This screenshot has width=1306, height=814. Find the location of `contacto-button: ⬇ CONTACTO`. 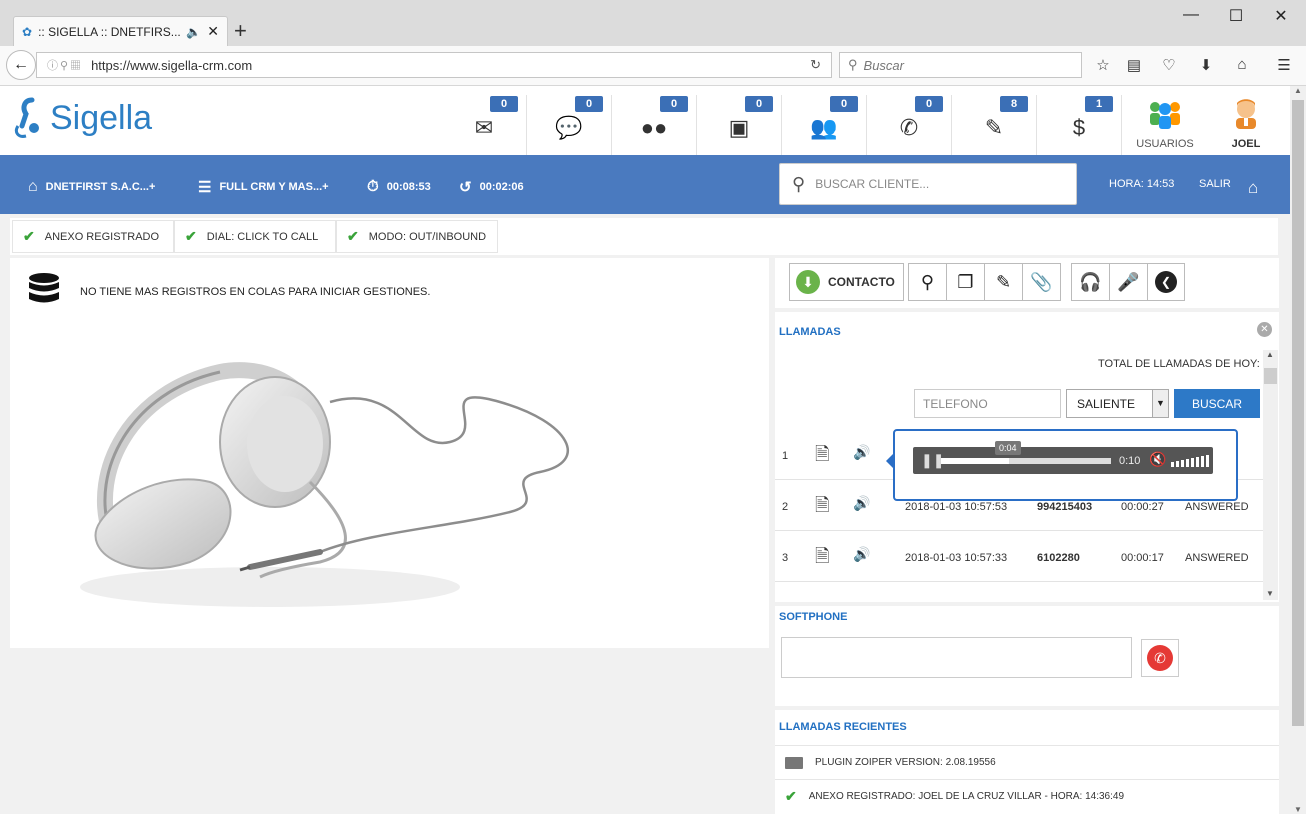

contacto-button: ⬇ CONTACTO is located at coordinates (846, 282).